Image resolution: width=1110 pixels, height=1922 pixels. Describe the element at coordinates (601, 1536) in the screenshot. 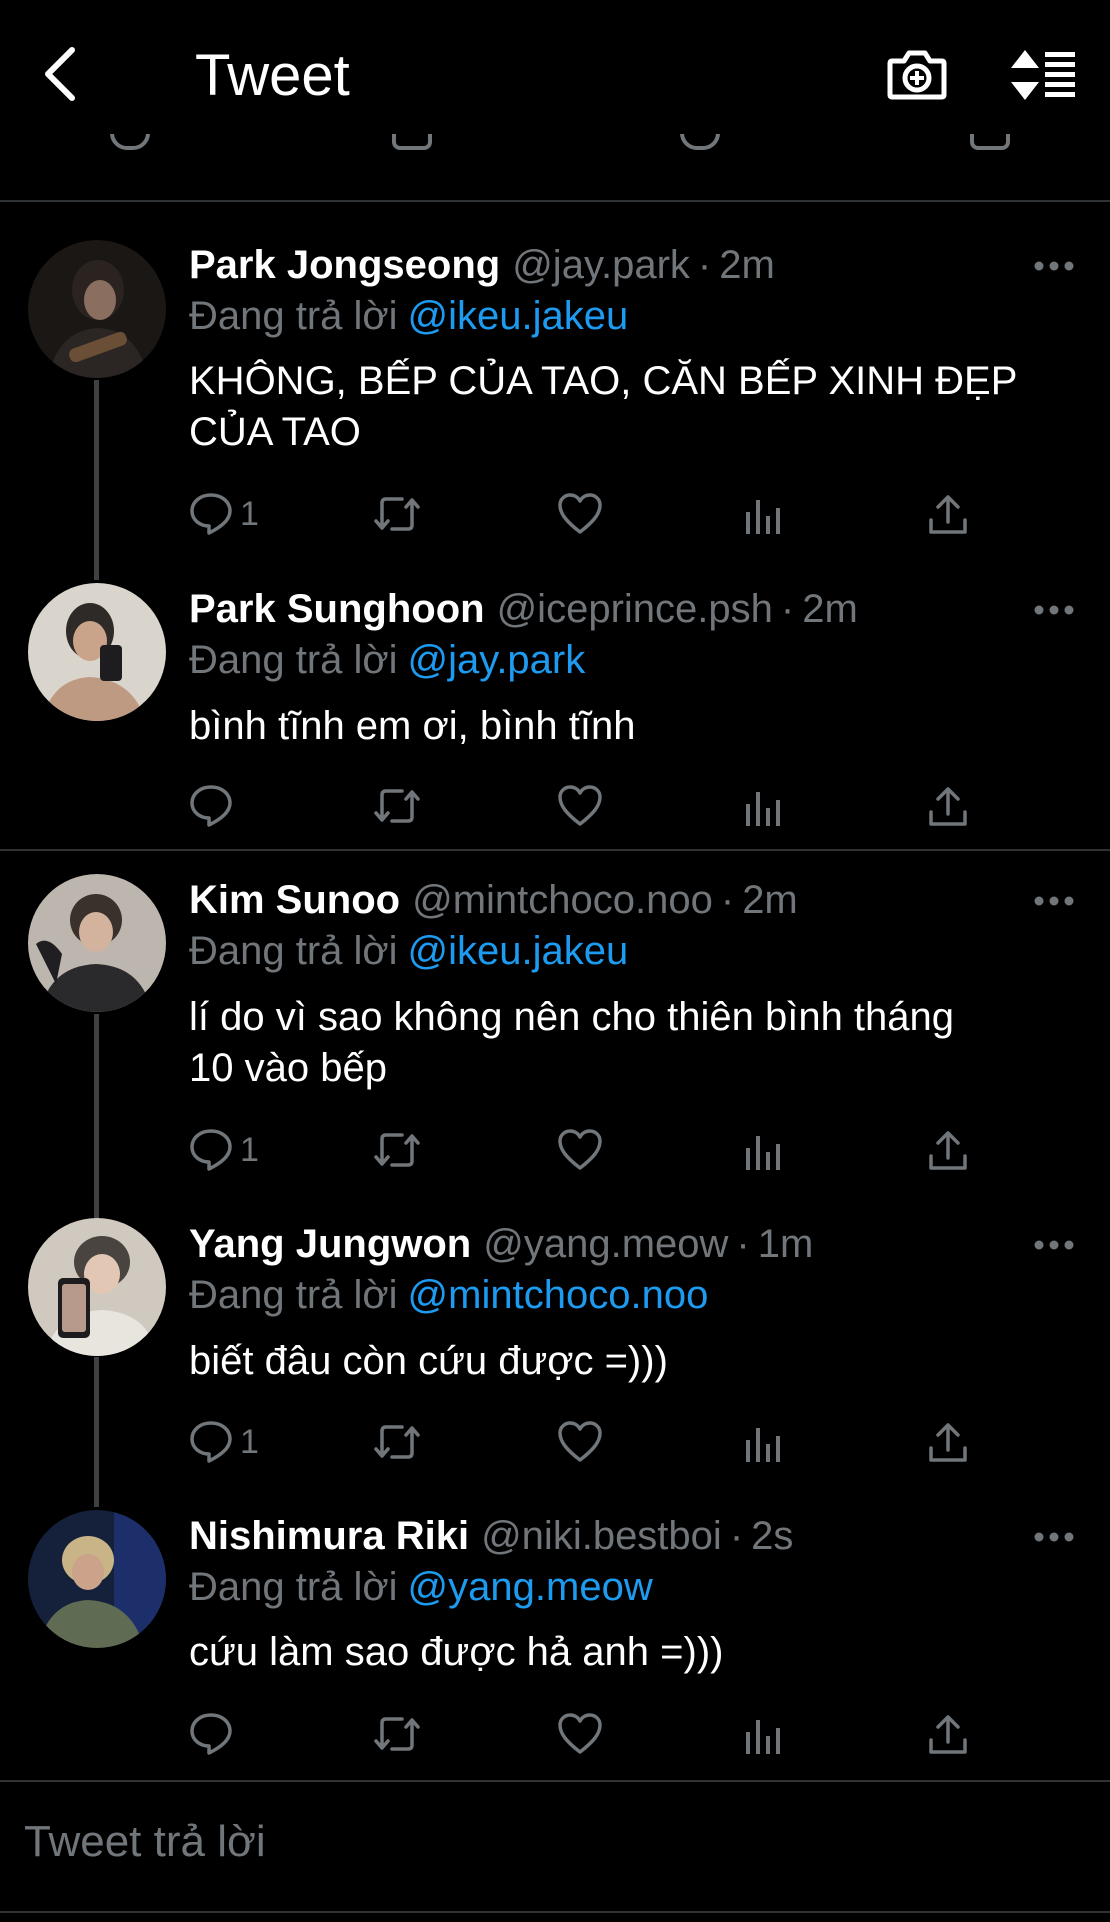

I see `author-handle: @niki.bestboi` at that location.